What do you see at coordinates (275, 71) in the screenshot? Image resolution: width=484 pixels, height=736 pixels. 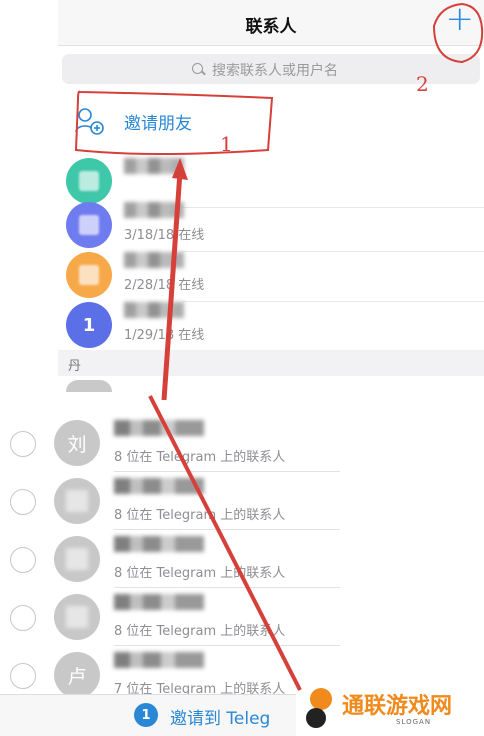 I see `search-placeholder: 搜索联系人或用户名` at bounding box center [275, 71].